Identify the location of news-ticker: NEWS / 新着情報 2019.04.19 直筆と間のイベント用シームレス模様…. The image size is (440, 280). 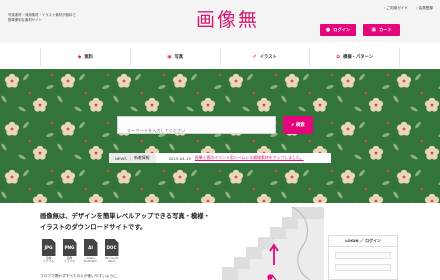
(220, 158).